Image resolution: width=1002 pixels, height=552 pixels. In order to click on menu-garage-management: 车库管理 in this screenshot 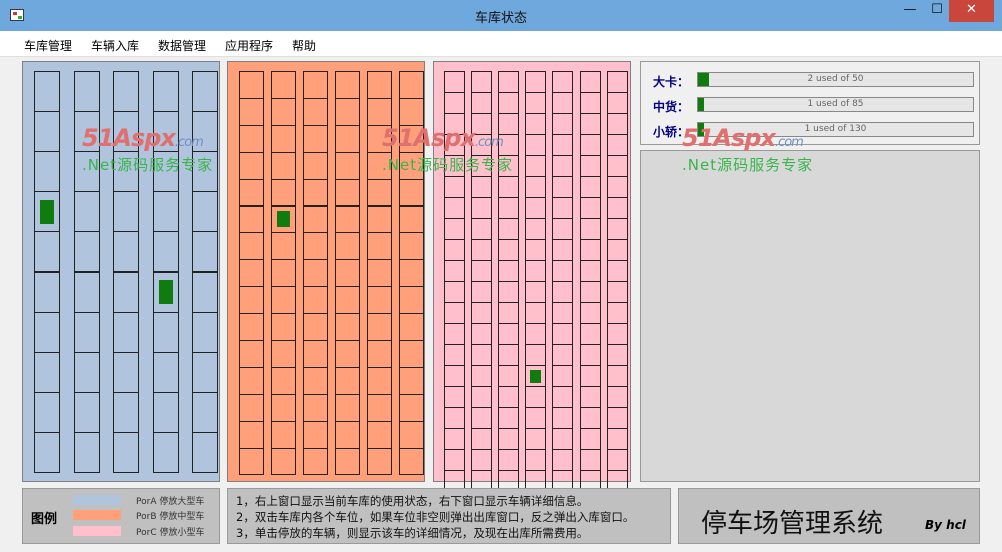, I will do `click(48, 45)`.